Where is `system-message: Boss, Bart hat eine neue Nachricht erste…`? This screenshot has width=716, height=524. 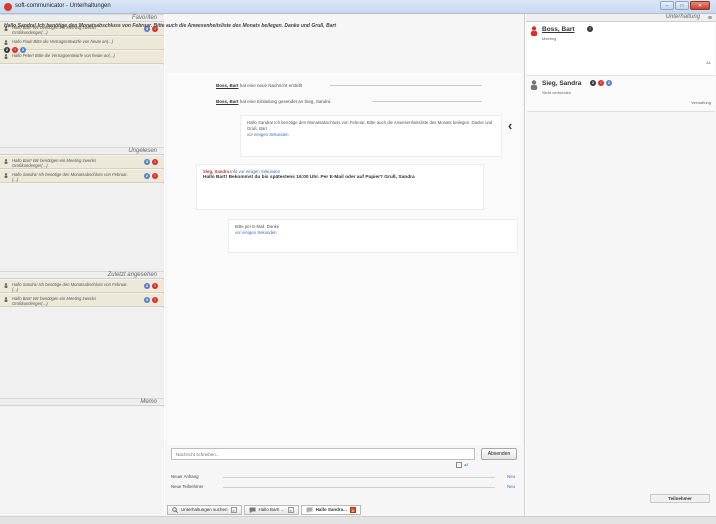
system-message: Boss, Bart hat eine neue Nachricht erste… is located at coordinates (259, 85).